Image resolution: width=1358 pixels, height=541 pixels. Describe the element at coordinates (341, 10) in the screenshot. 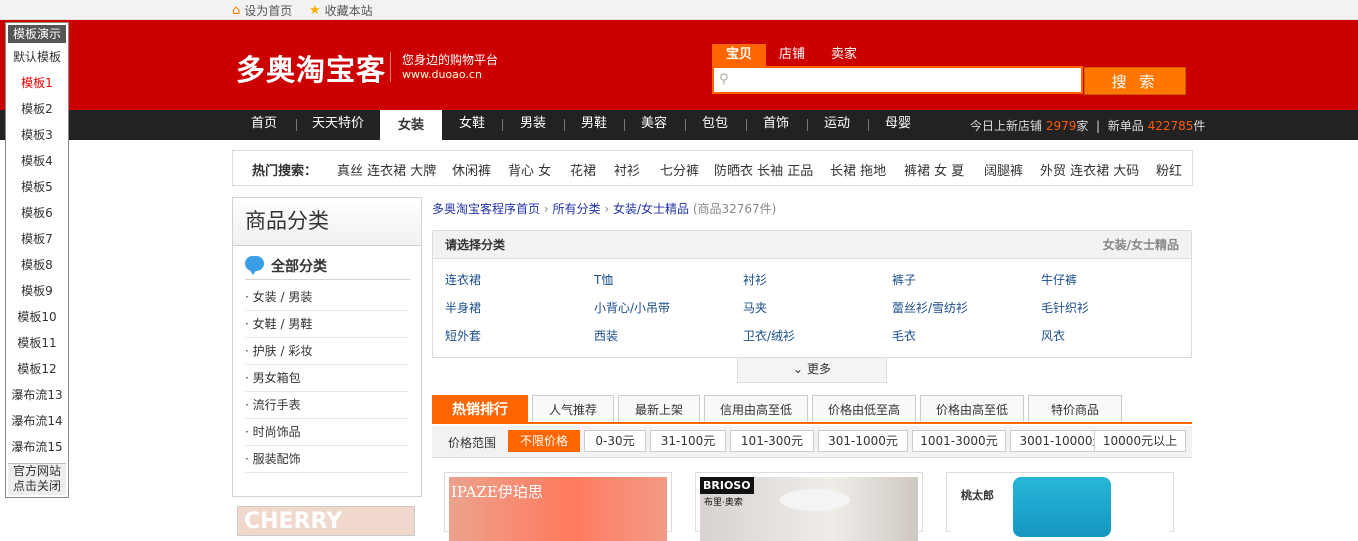

I see `bookmark-link: ★ 收藏本站` at that location.